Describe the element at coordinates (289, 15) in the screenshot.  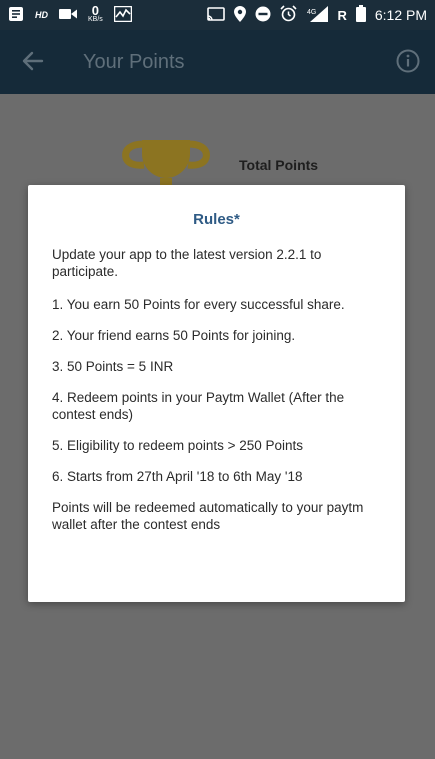
I see `alarm-icon` at that location.